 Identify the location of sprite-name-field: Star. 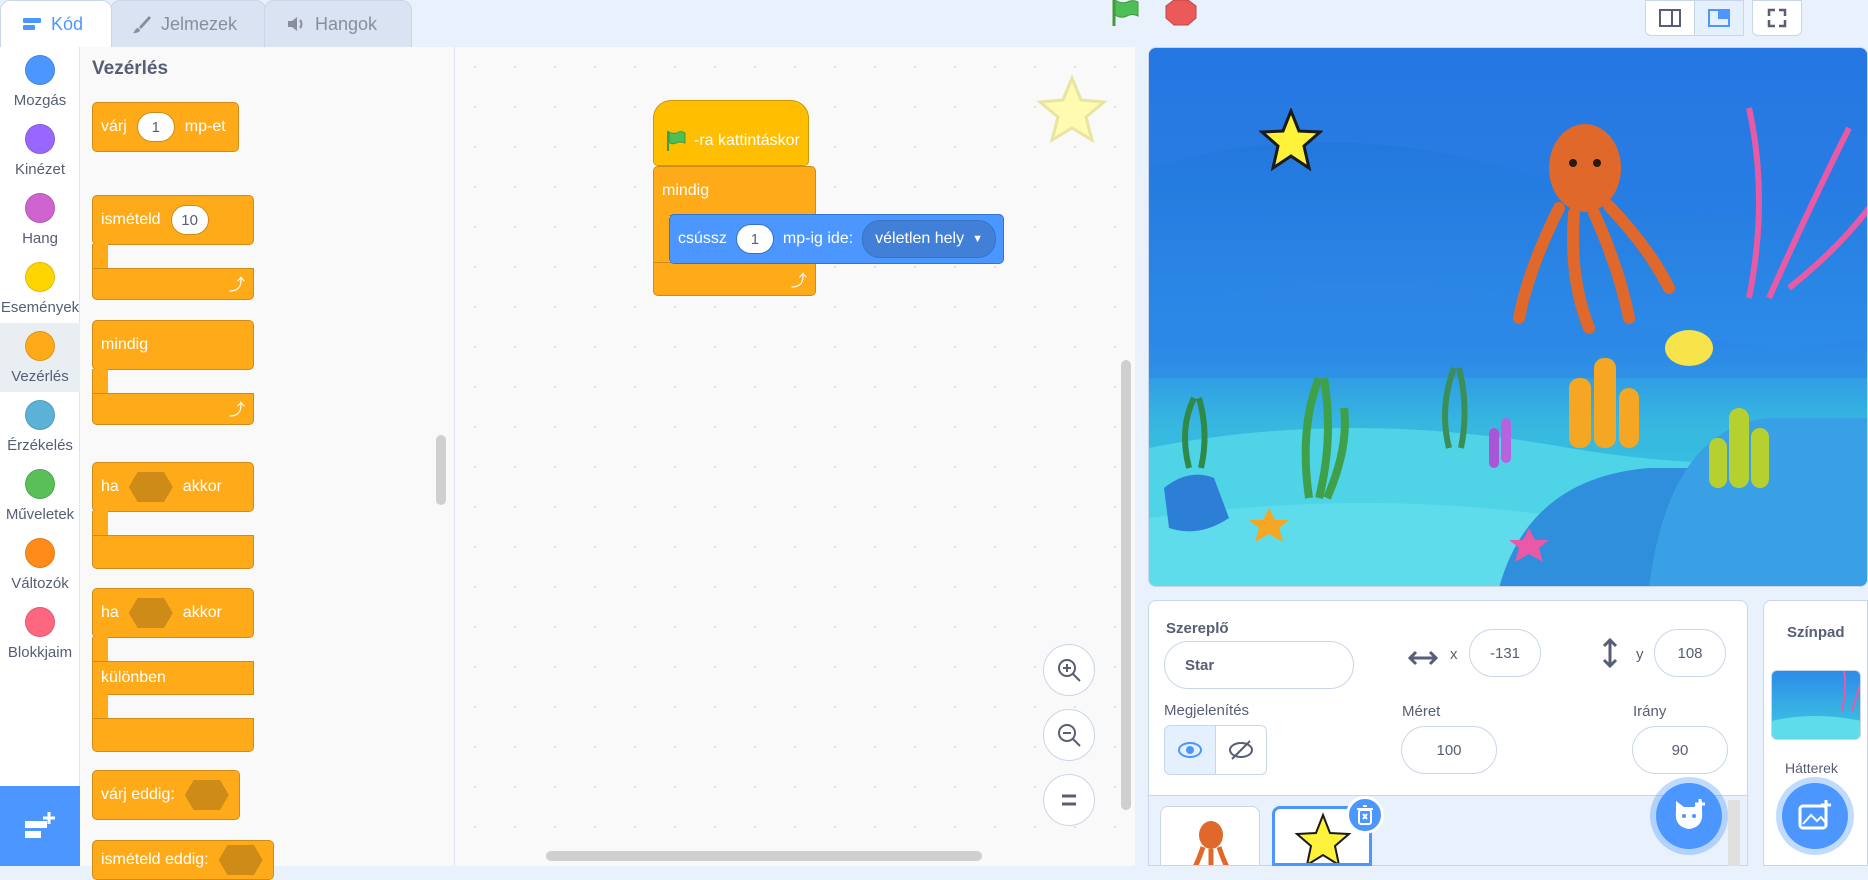
(1259, 665).